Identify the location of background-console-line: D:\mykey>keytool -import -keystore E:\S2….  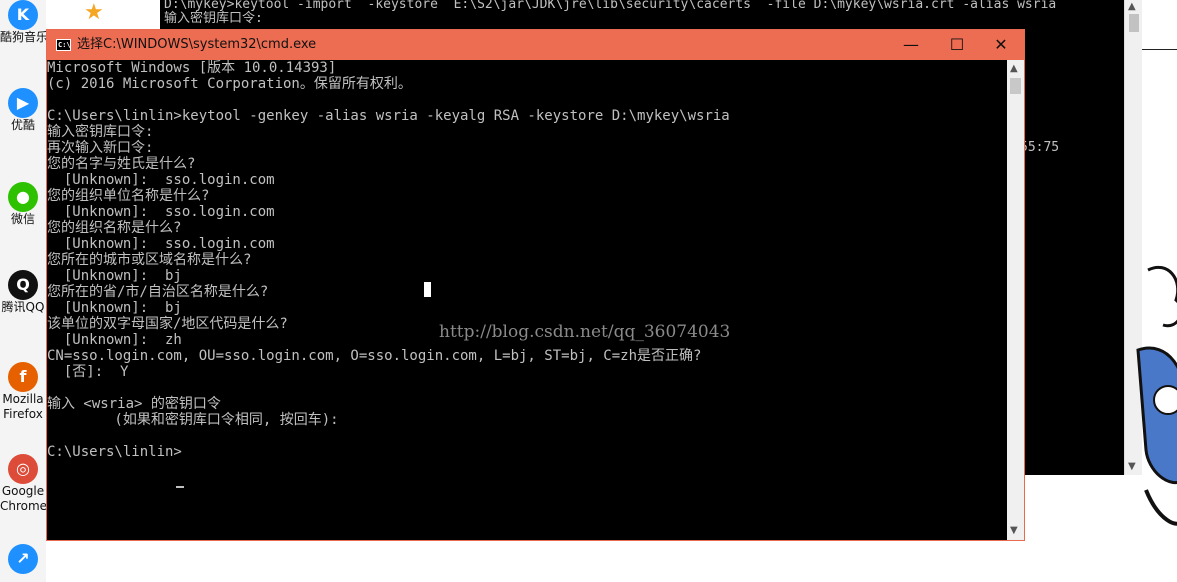
(610, 6).